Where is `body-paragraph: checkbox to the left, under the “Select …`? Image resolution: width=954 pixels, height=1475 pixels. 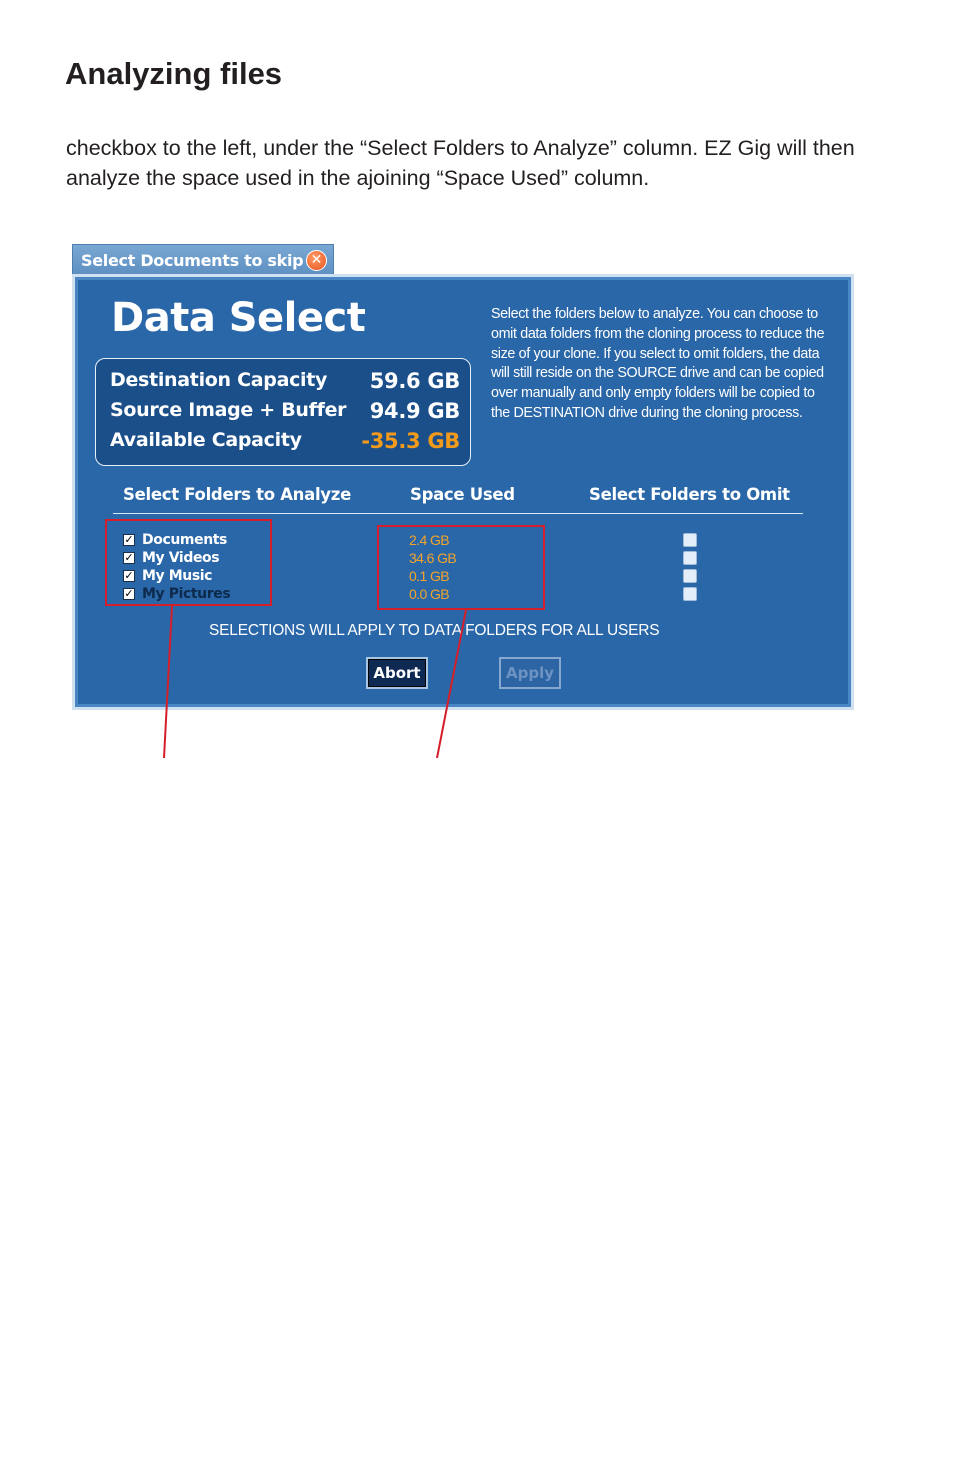
body-paragraph: checkbox to the left, under the “Select … is located at coordinates (460, 163).